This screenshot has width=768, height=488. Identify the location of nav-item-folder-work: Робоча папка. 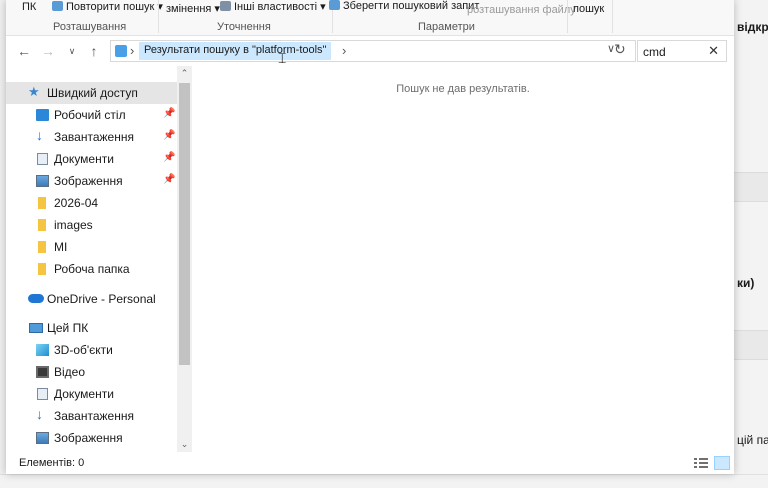
(91, 269).